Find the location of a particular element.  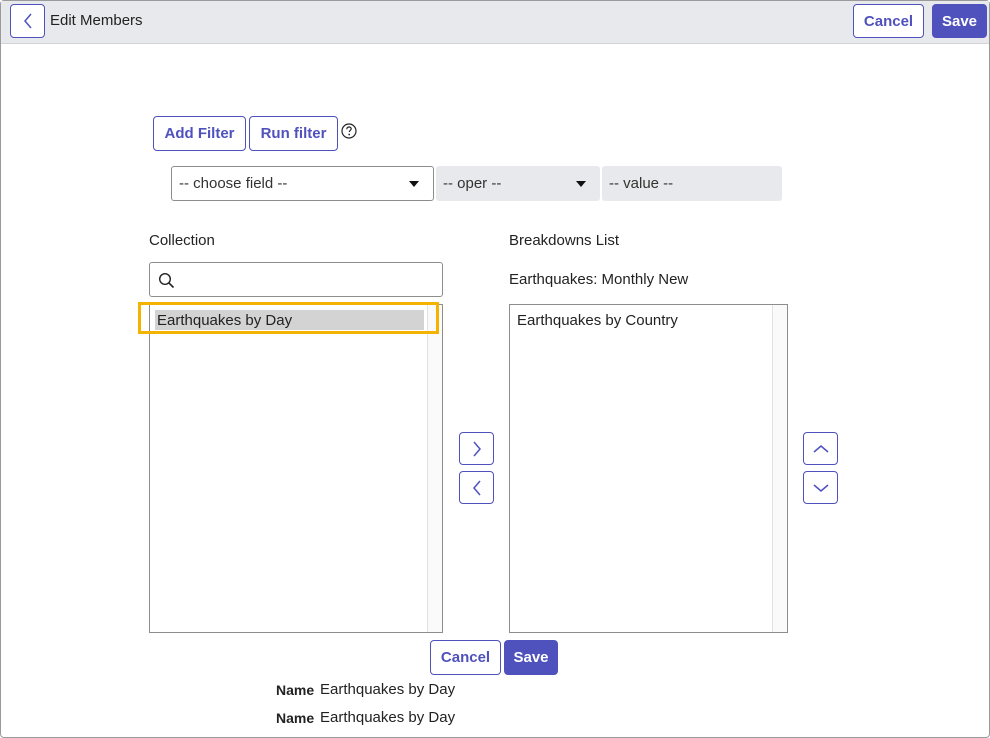

chevron-up-icon is located at coordinates (820, 448).